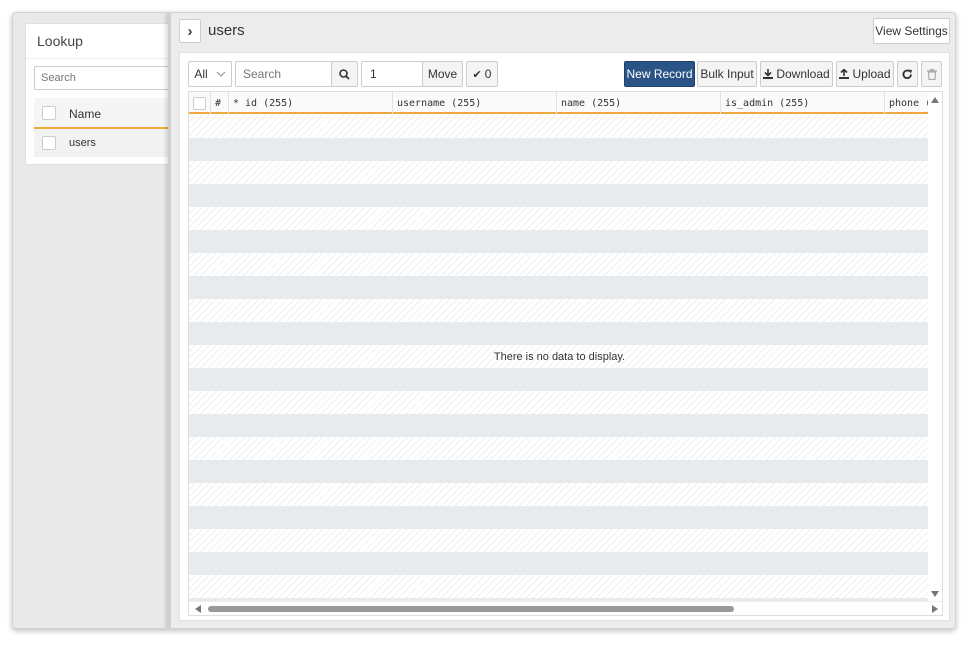 The image size is (979, 652). I want to click on download-button: Download, so click(796, 74).